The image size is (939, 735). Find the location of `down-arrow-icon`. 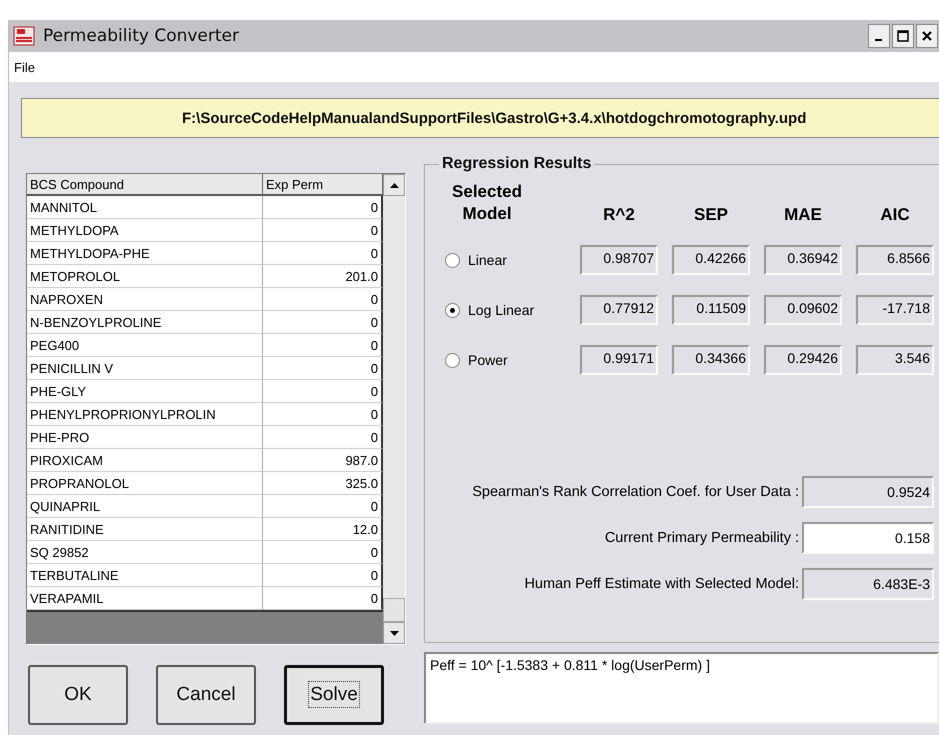

down-arrow-icon is located at coordinates (394, 633).